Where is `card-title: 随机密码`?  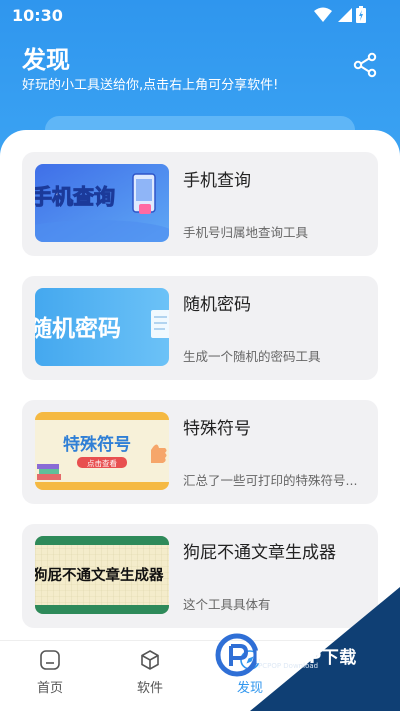 card-title: 随机密码 is located at coordinates (217, 305).